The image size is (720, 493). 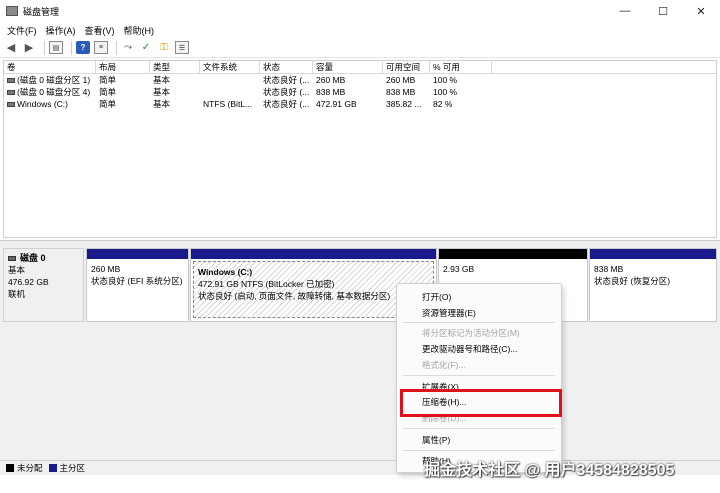 I want to click on console-tree-icon: ▤, so click(x=56, y=47).